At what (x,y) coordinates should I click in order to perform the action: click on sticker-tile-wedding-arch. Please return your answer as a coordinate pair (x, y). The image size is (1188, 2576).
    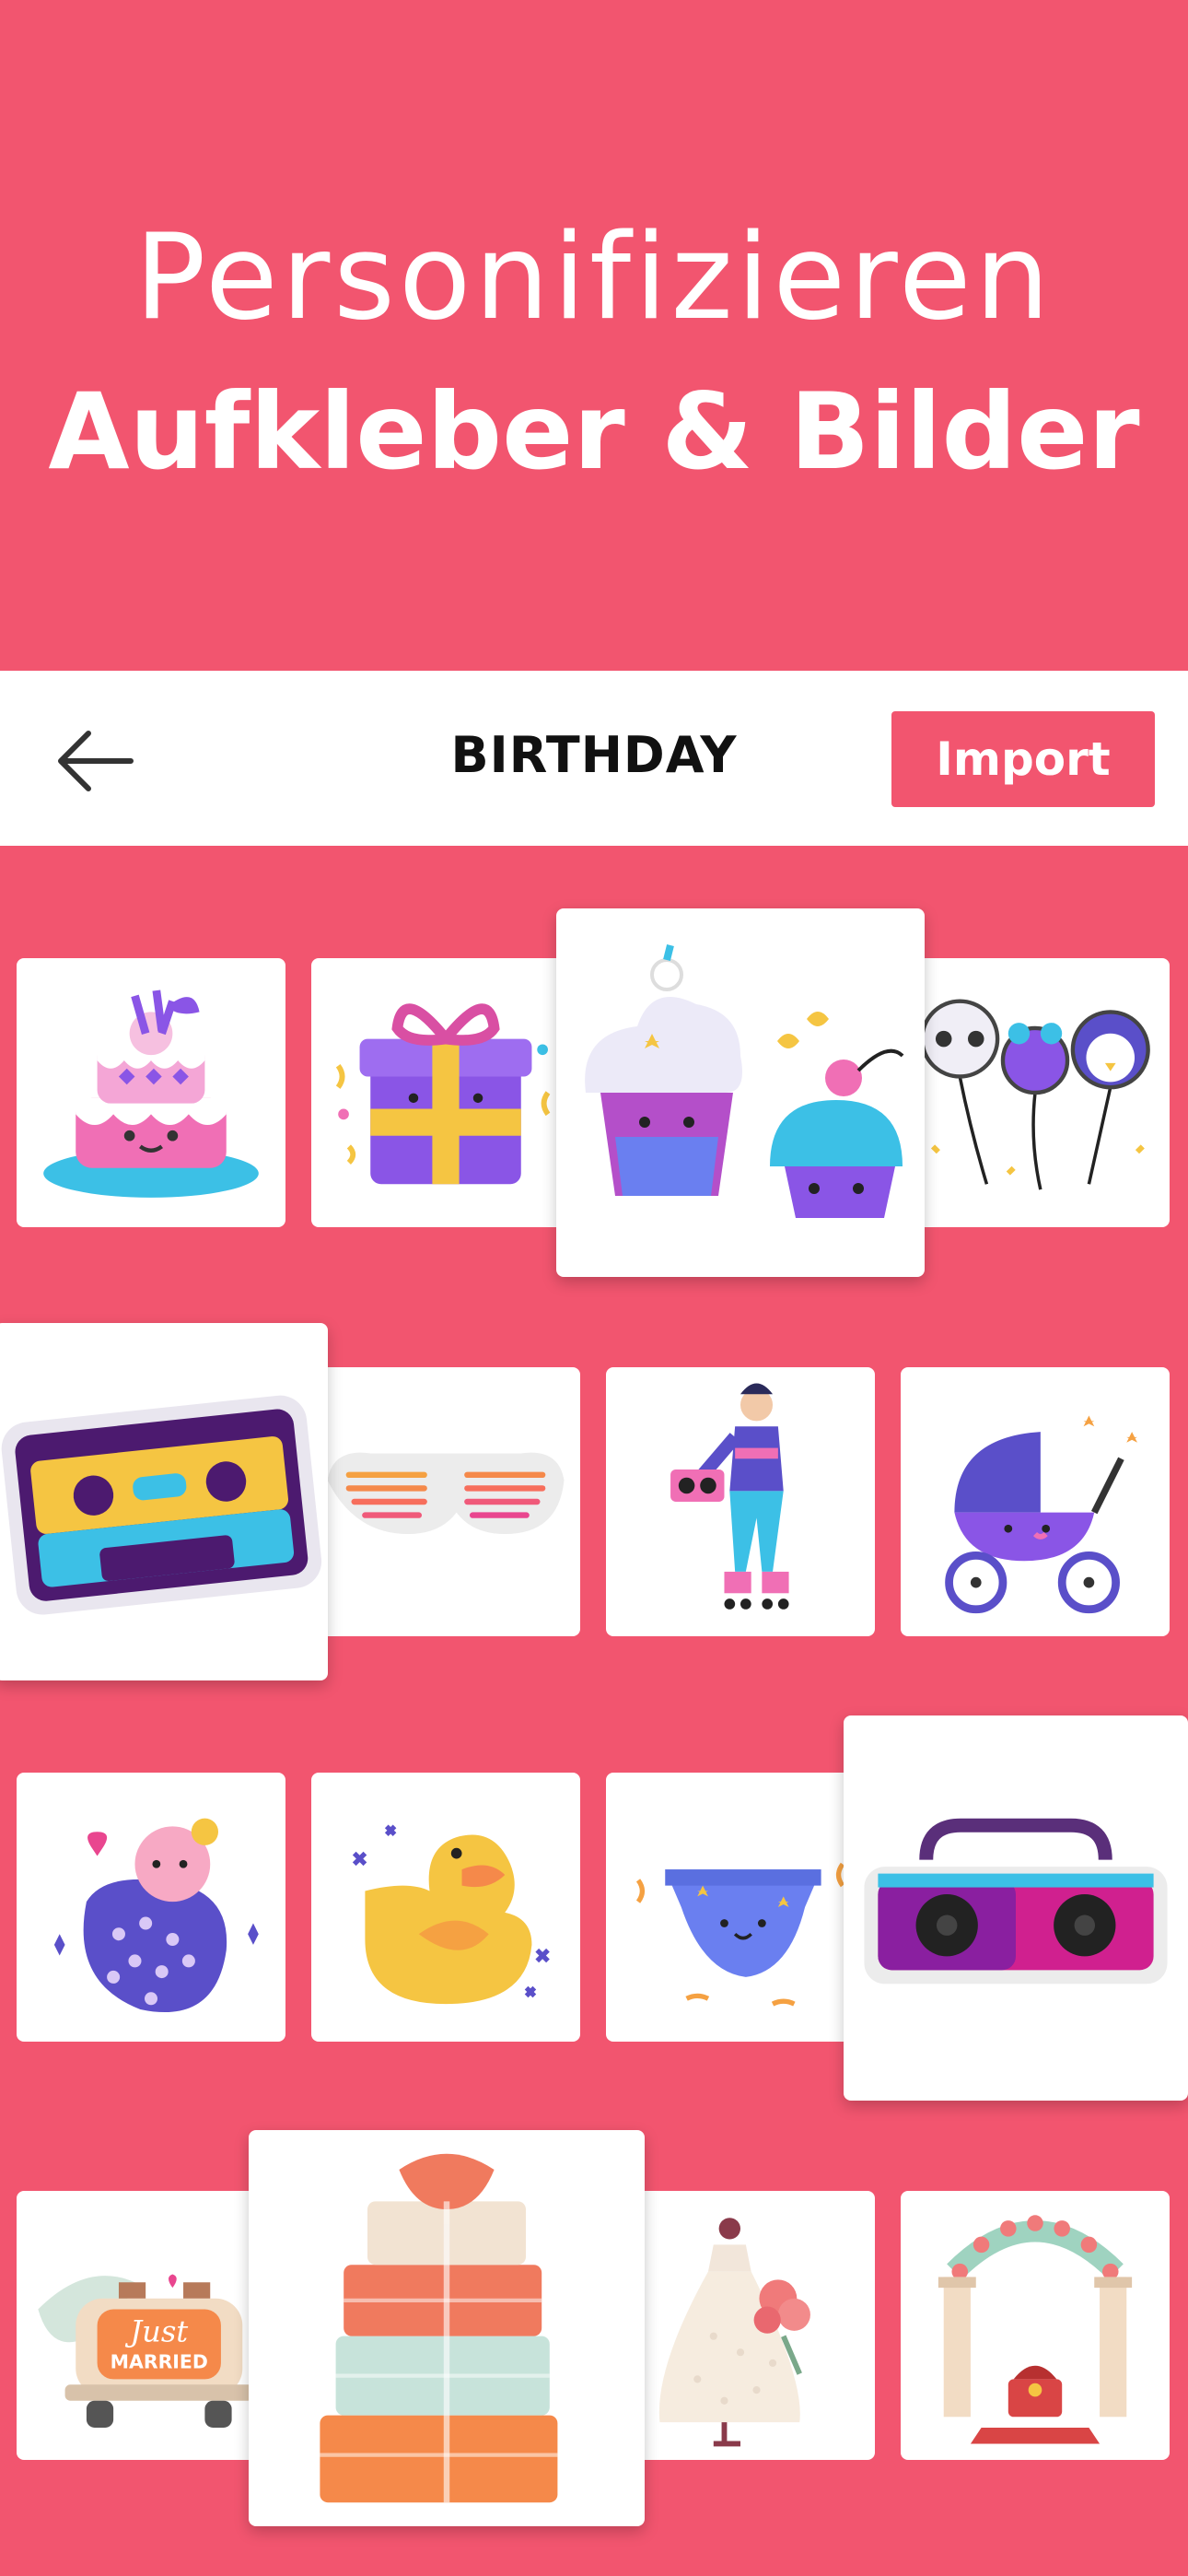
    Looking at the image, I should click on (1035, 2325).